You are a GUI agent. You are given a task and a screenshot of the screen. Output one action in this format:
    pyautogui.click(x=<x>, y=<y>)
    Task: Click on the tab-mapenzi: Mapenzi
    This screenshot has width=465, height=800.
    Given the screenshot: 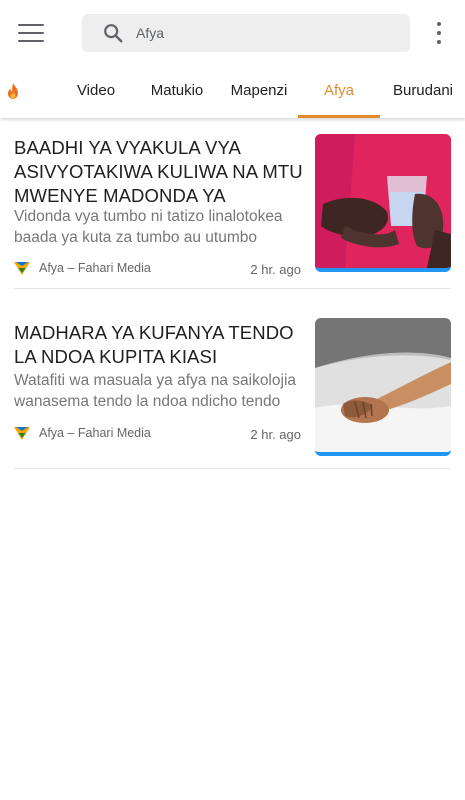 What is the action you would take?
    pyautogui.click(x=259, y=91)
    